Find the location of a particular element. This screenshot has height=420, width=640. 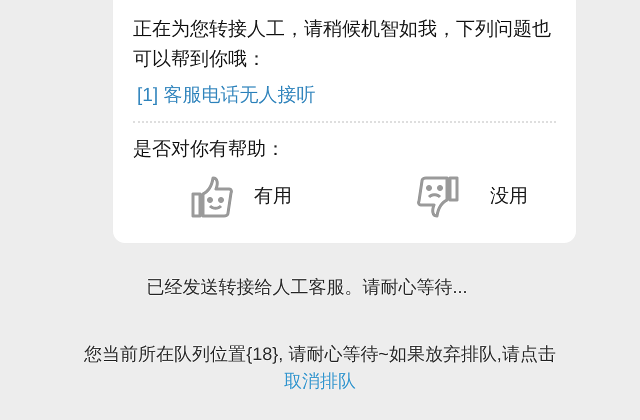

system-message: 您当前所在队列位置{18}, 请耐心等待~如果放弃排队,请点击 is located at coordinates (320, 354).